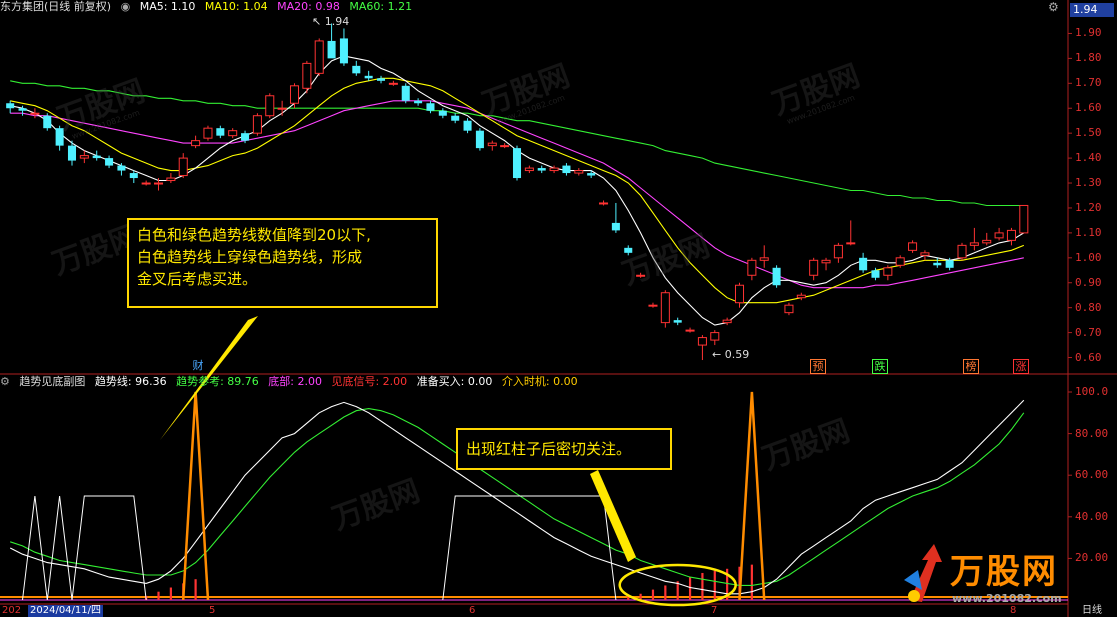  I want to click on sub-settings-icon: ⚙, so click(5, 381).